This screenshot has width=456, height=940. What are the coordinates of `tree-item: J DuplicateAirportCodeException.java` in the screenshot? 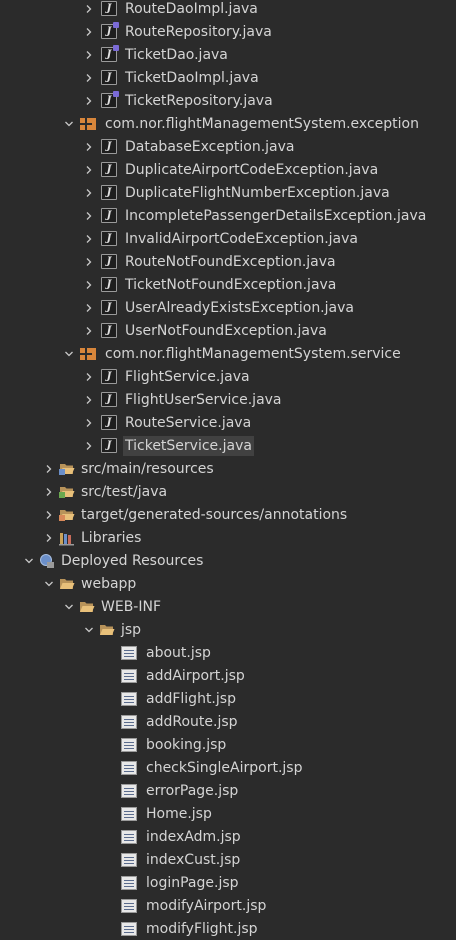 It's located at (228, 169).